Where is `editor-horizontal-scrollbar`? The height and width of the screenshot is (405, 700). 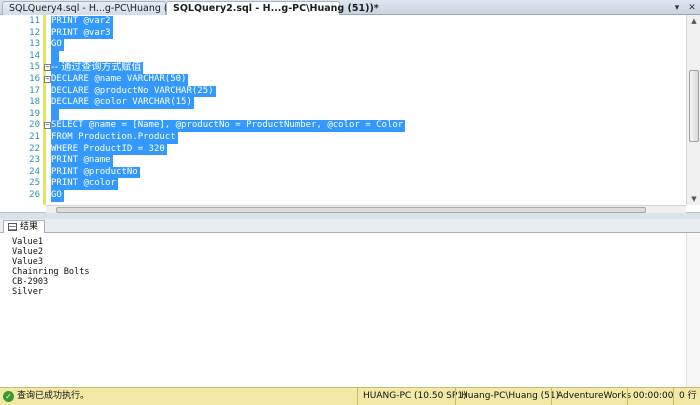
editor-horizontal-scrollbar is located at coordinates (366, 209).